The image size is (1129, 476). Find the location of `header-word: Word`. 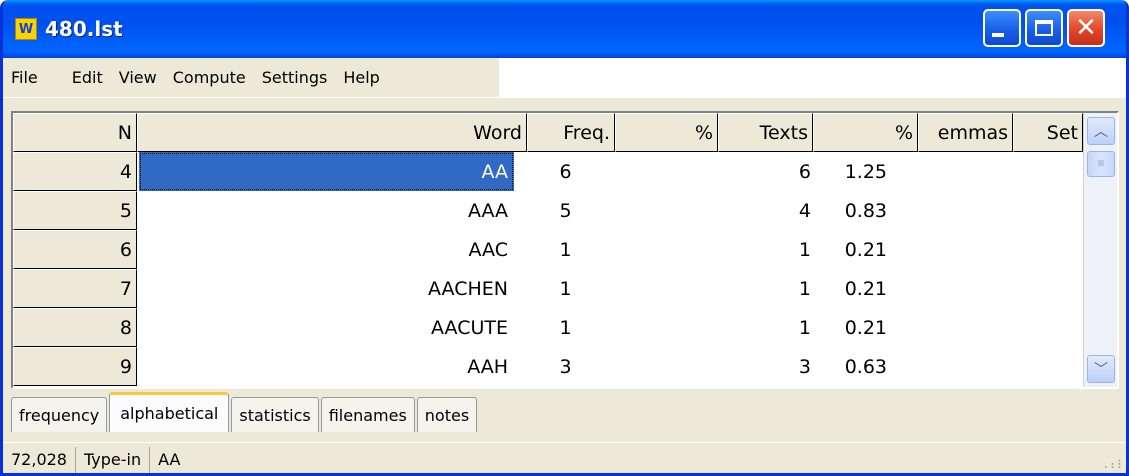

header-word: Word is located at coordinates (332, 132).